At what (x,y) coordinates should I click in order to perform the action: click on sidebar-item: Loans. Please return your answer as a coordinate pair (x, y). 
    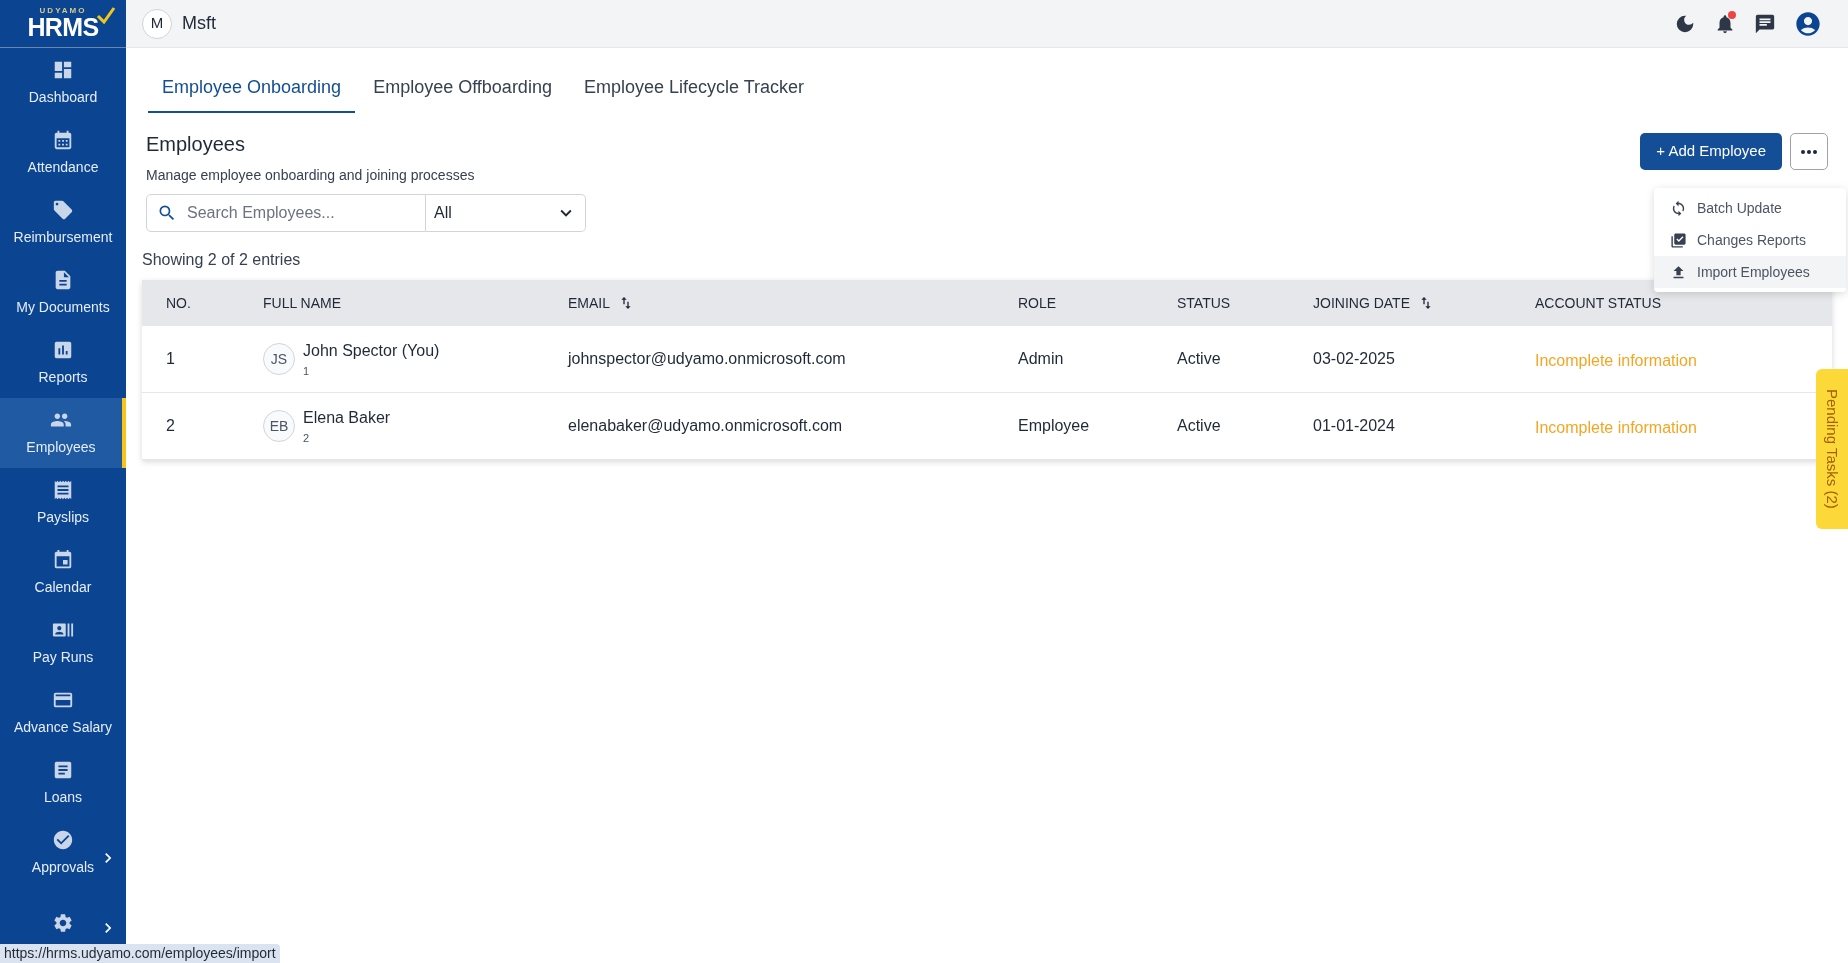
    Looking at the image, I should click on (63, 783).